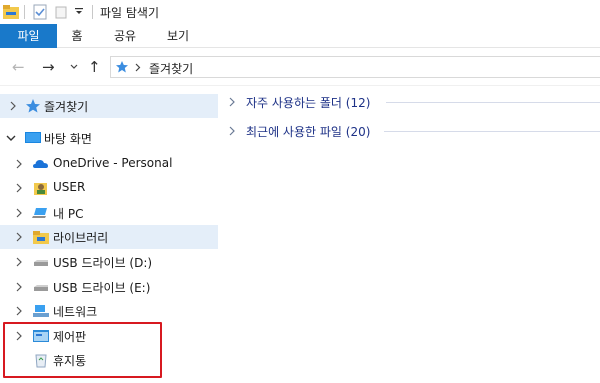 This screenshot has width=600, height=383. Describe the element at coordinates (41, 311) in the screenshot. I see `network-icon` at that location.